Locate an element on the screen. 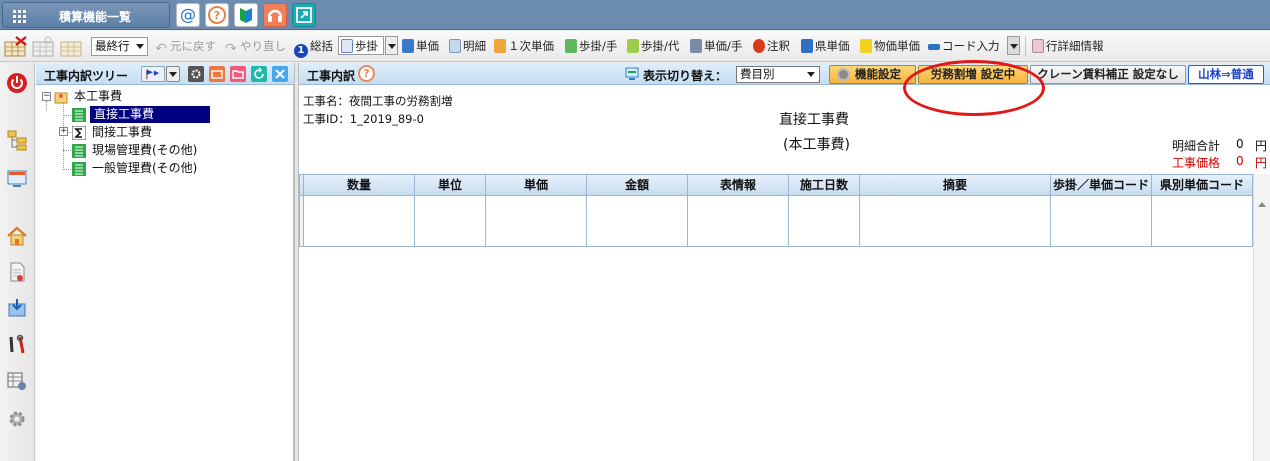  unit-price-button: 単価 is located at coordinates (420, 46).